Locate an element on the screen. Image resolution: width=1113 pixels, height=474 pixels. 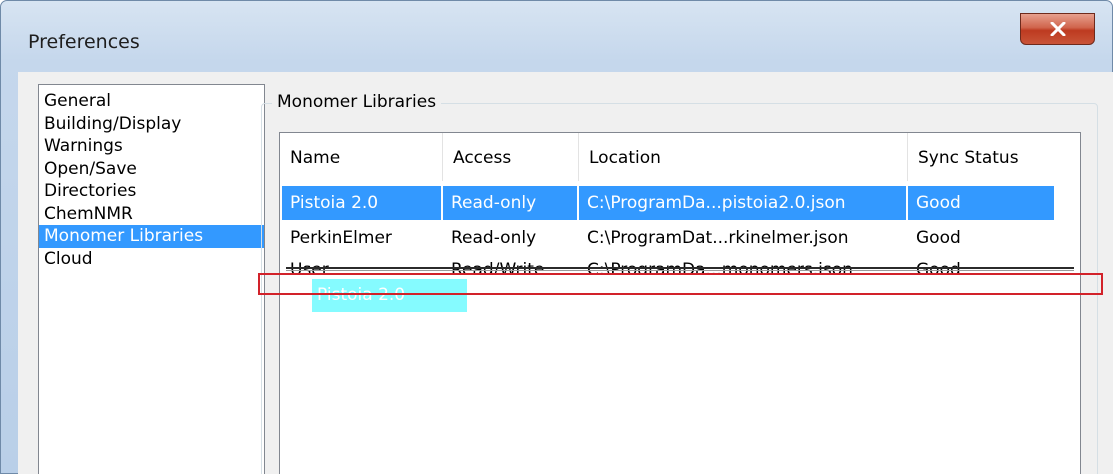
drop-insertion-line is located at coordinates (680, 269).